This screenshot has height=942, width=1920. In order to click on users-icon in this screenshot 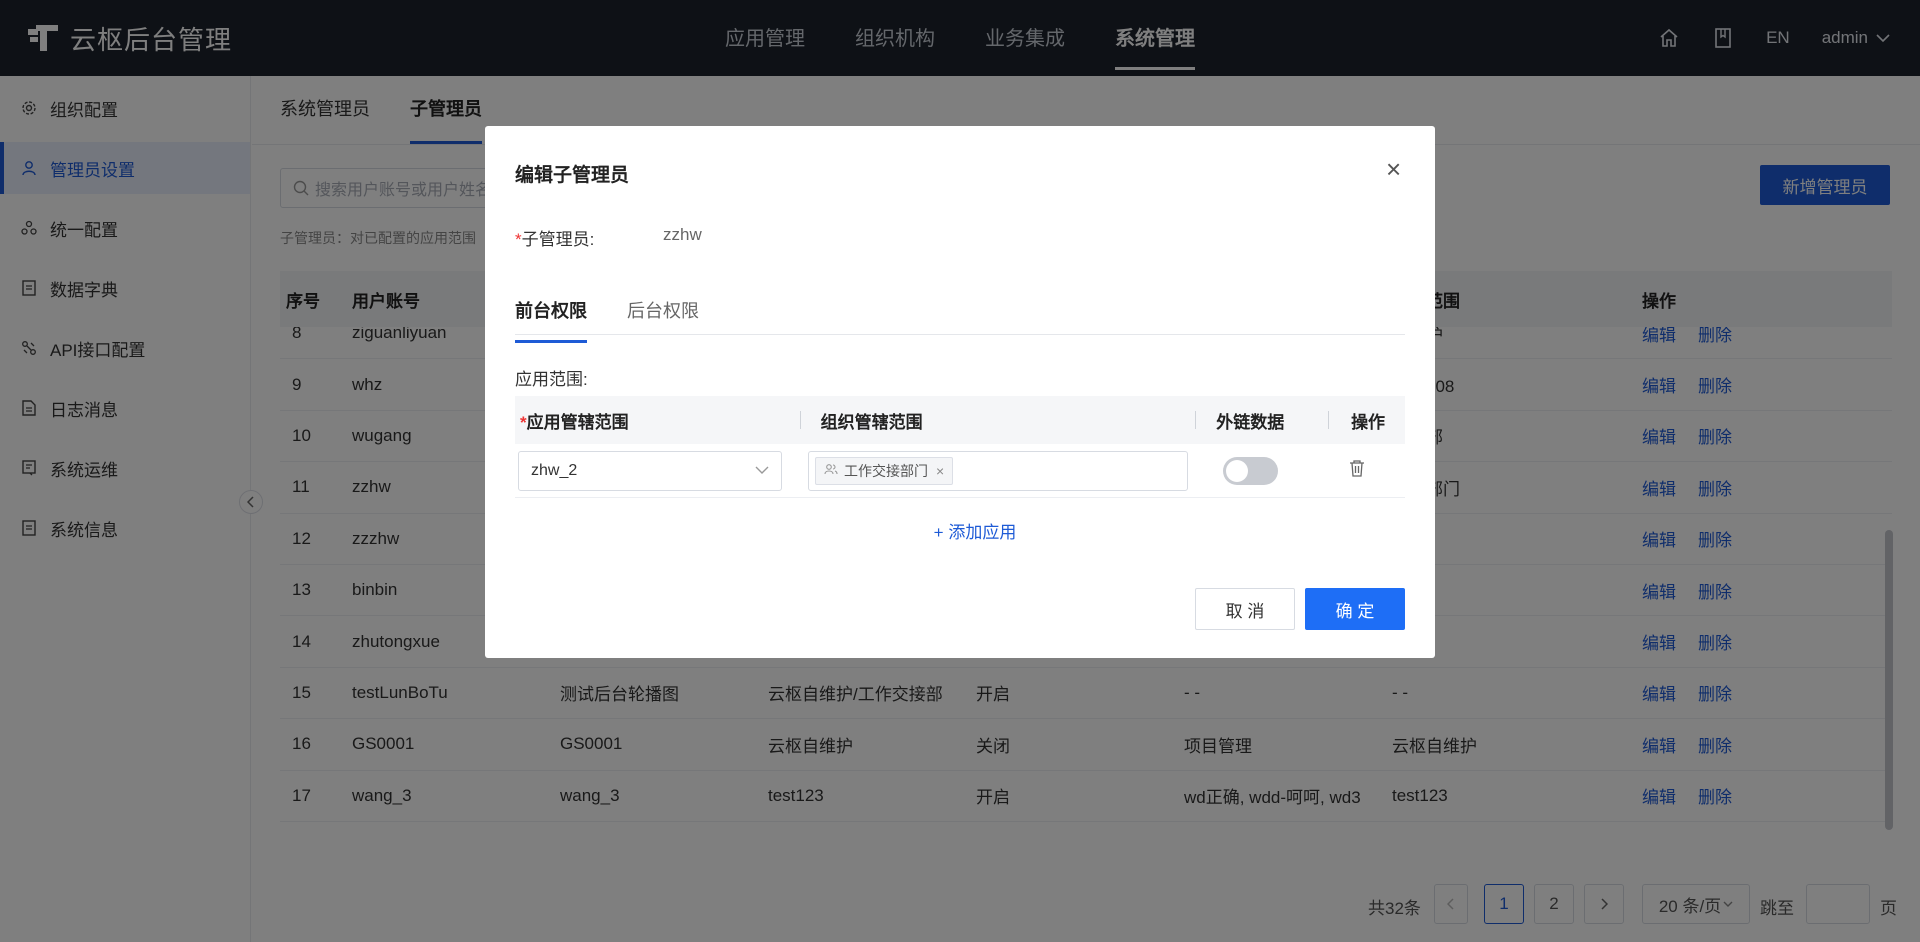, I will do `click(831, 470)`.